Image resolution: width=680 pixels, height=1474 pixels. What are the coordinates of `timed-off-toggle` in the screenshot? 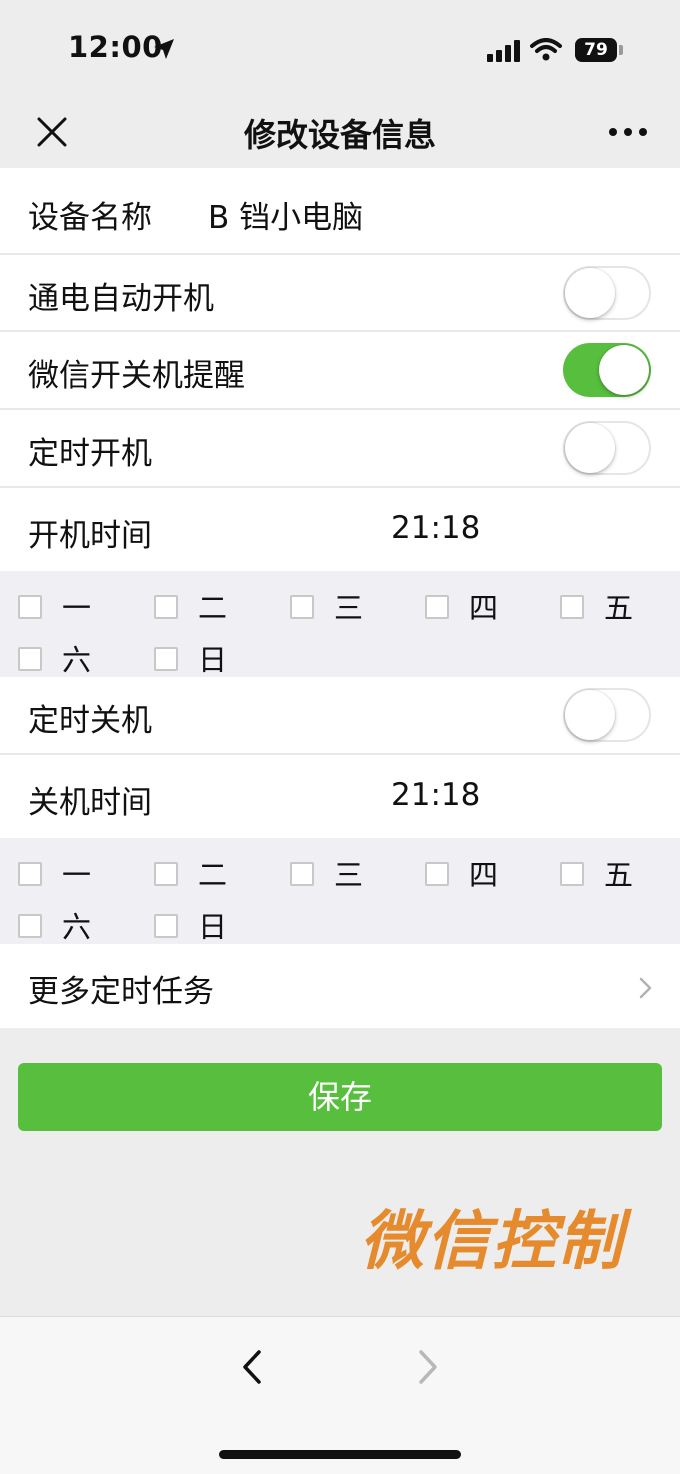 It's located at (607, 715).